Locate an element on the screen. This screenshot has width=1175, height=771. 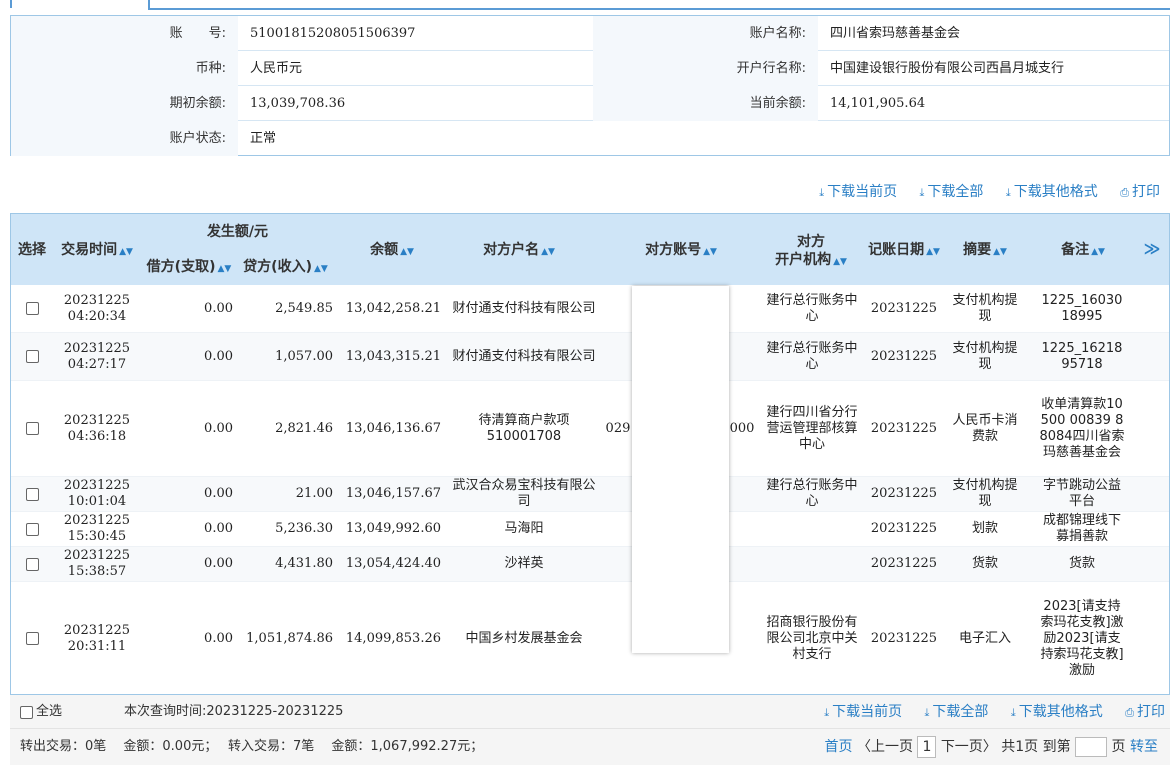
status-value: 正常 is located at coordinates (263, 138).